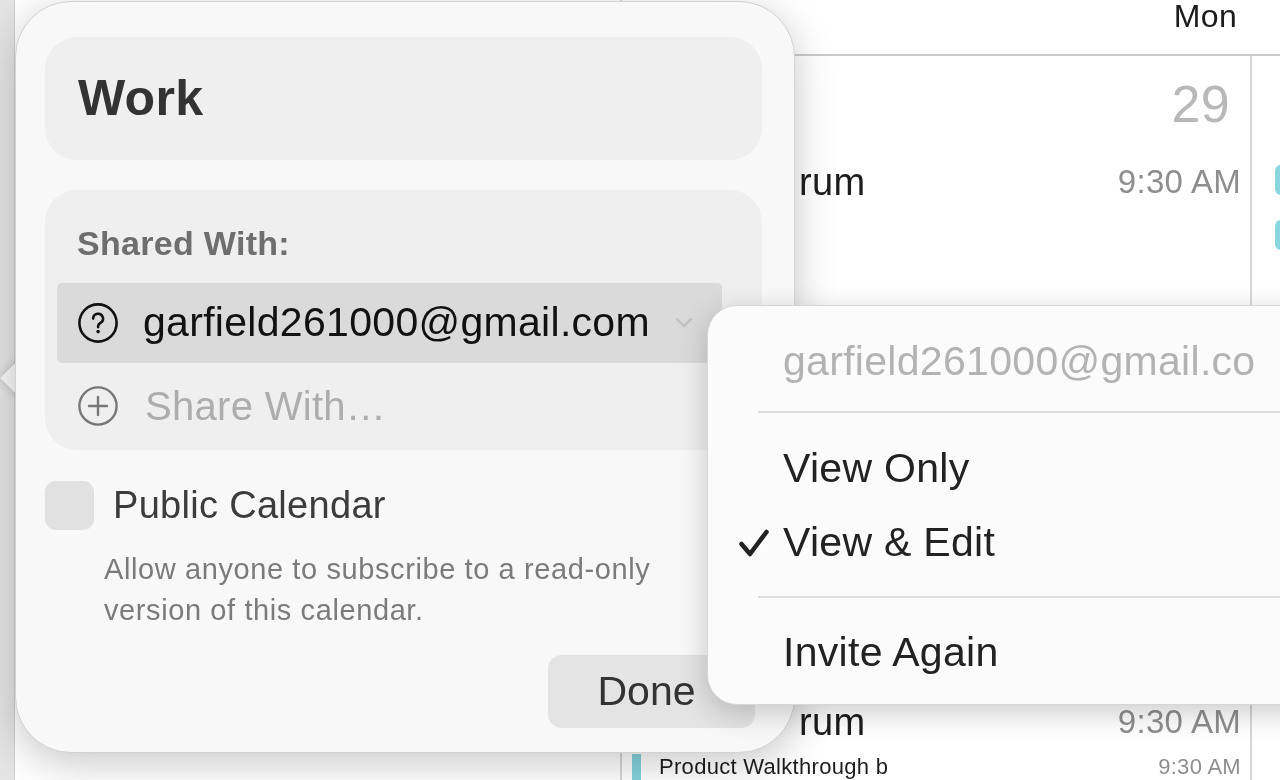  What do you see at coordinates (754, 543) in the screenshot?
I see `checkmark-icon` at bounding box center [754, 543].